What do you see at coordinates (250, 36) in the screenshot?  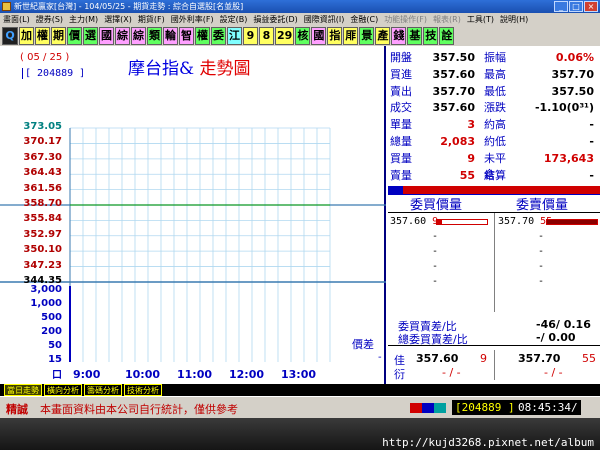 I see `toolbar-button: 9` at bounding box center [250, 36].